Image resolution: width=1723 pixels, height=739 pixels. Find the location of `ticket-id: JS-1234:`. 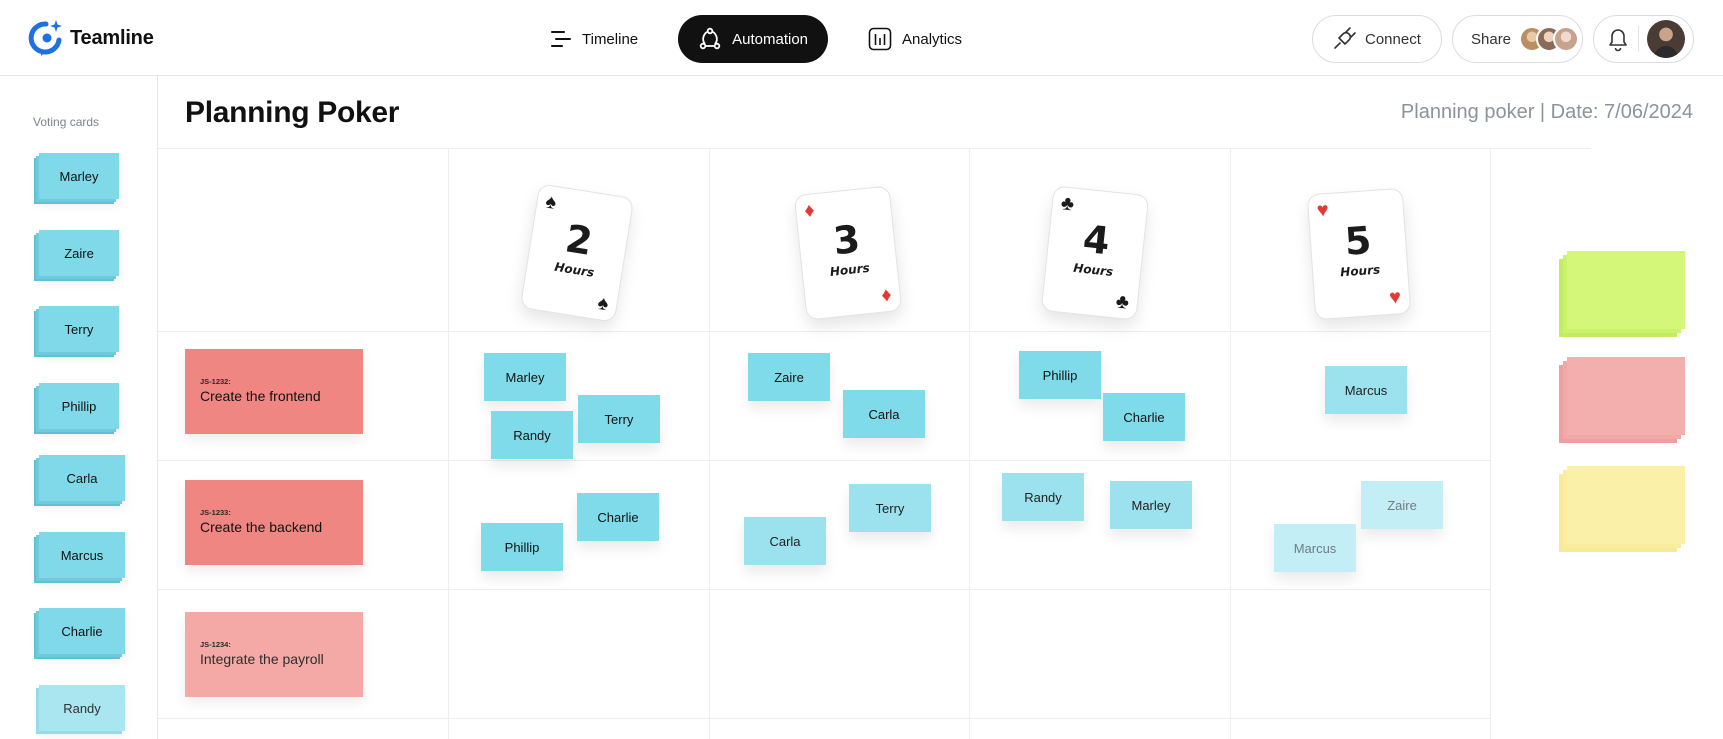

ticket-id: JS-1234: is located at coordinates (215, 644).